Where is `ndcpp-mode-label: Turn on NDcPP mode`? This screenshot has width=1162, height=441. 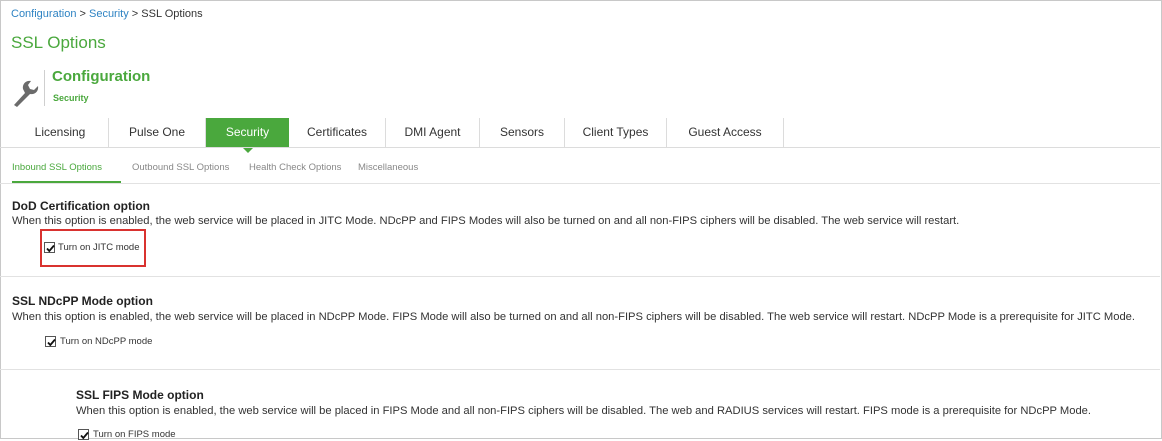
ndcpp-mode-label: Turn on NDcPP mode is located at coordinates (106, 341).